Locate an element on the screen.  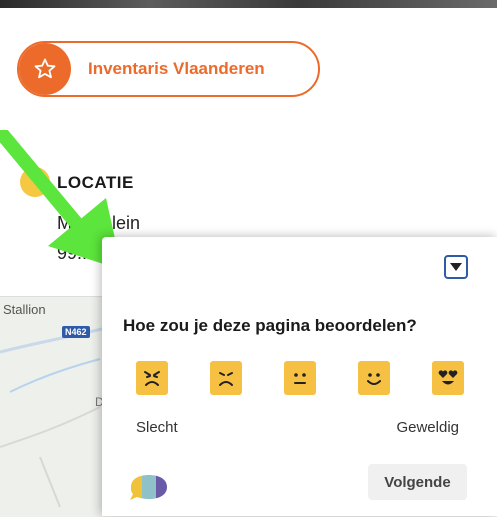
scale-high-label: Geweldig is located at coordinates (427, 427).